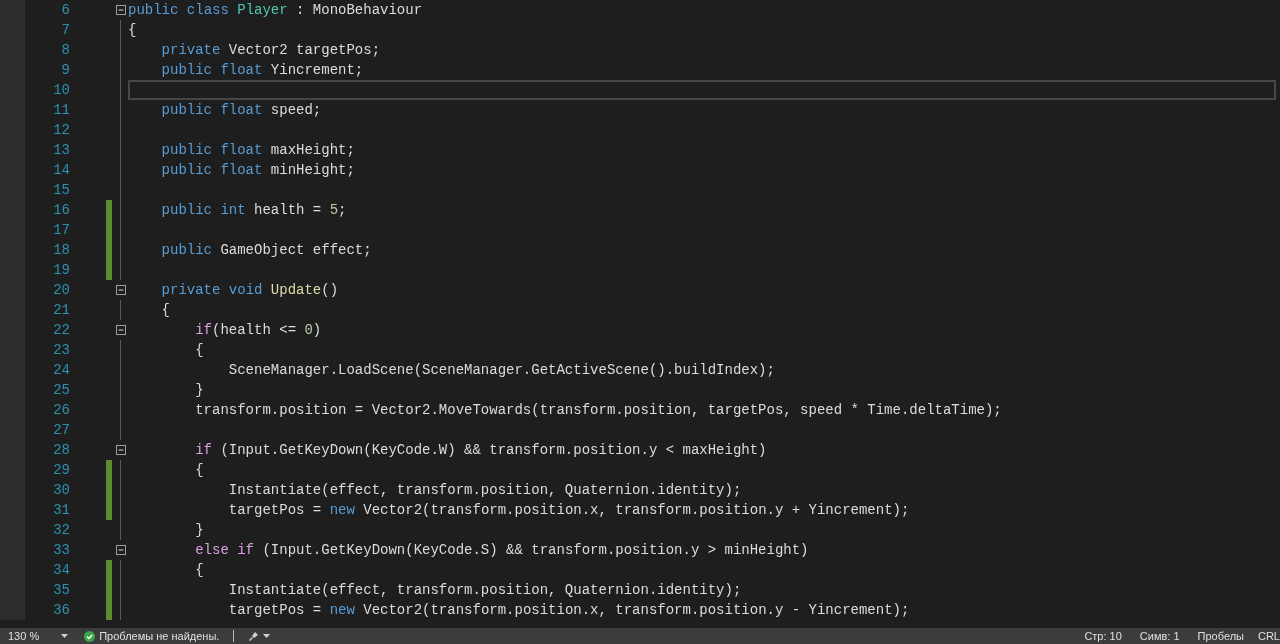 The width and height of the screenshot is (1280, 644). Describe the element at coordinates (61, 370) in the screenshot. I see `line-number: 24` at that location.